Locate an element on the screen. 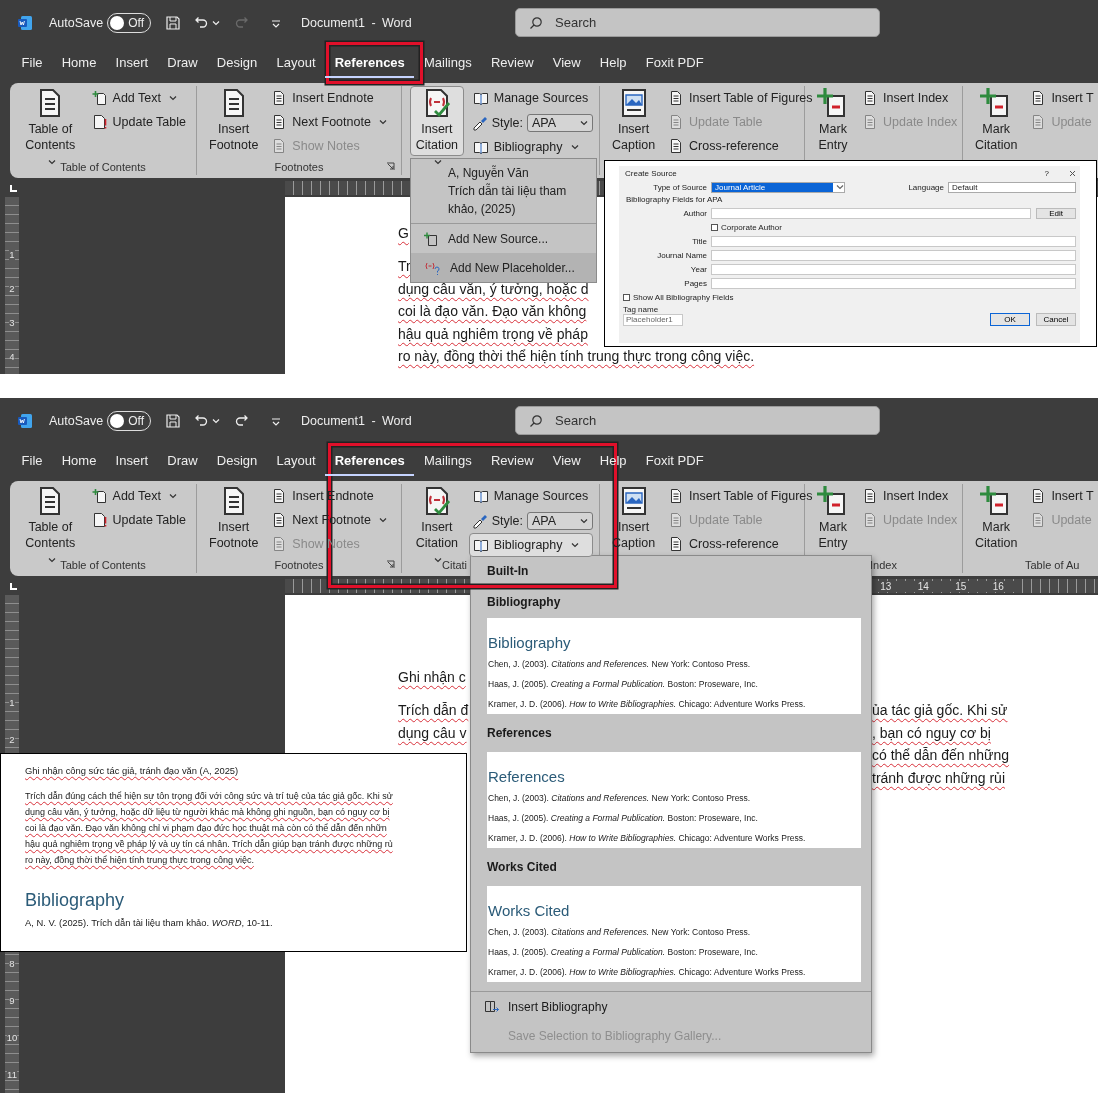  help-button: ? is located at coordinates (1046, 173).